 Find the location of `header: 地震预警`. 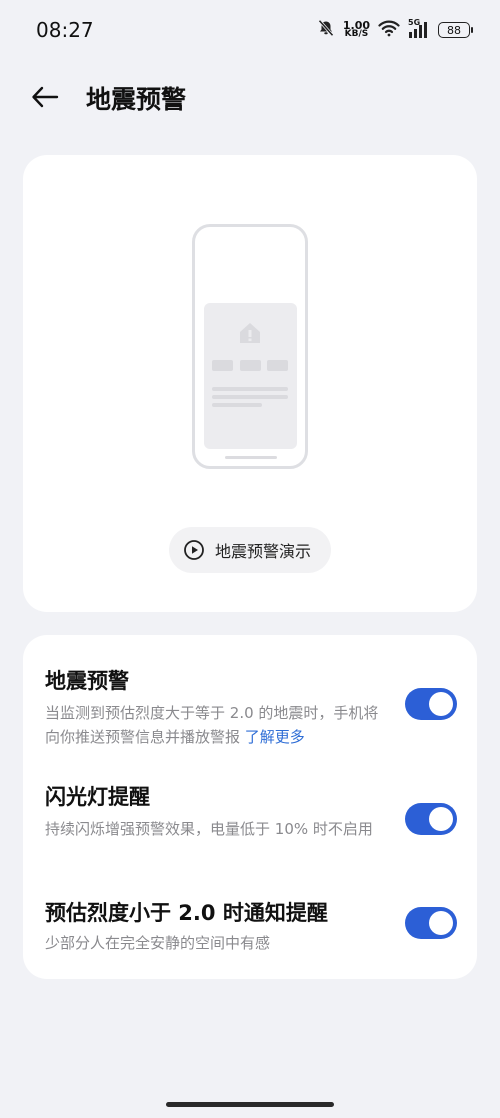

header: 地震预警 is located at coordinates (250, 98).